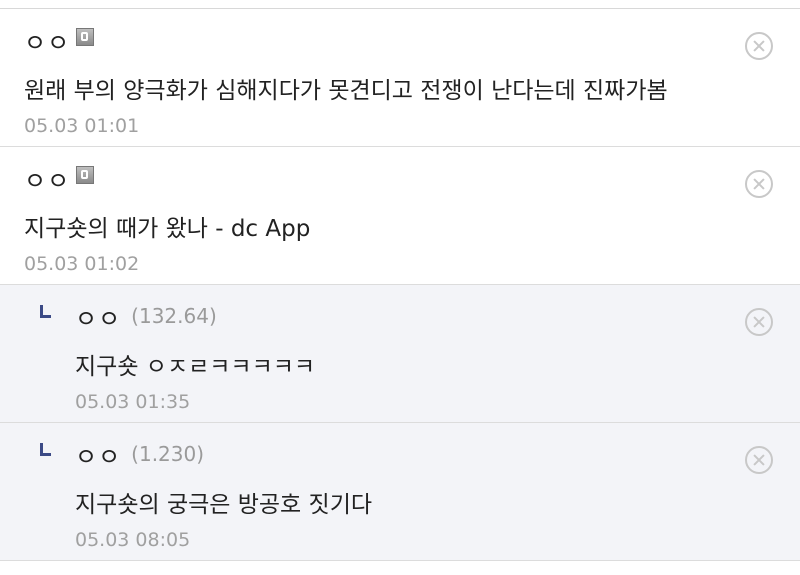 This screenshot has width=800, height=575. I want to click on reply-text: 지구숏 ㅇㅈㄹㅋㅋㅋㅋㅋ, so click(195, 367).